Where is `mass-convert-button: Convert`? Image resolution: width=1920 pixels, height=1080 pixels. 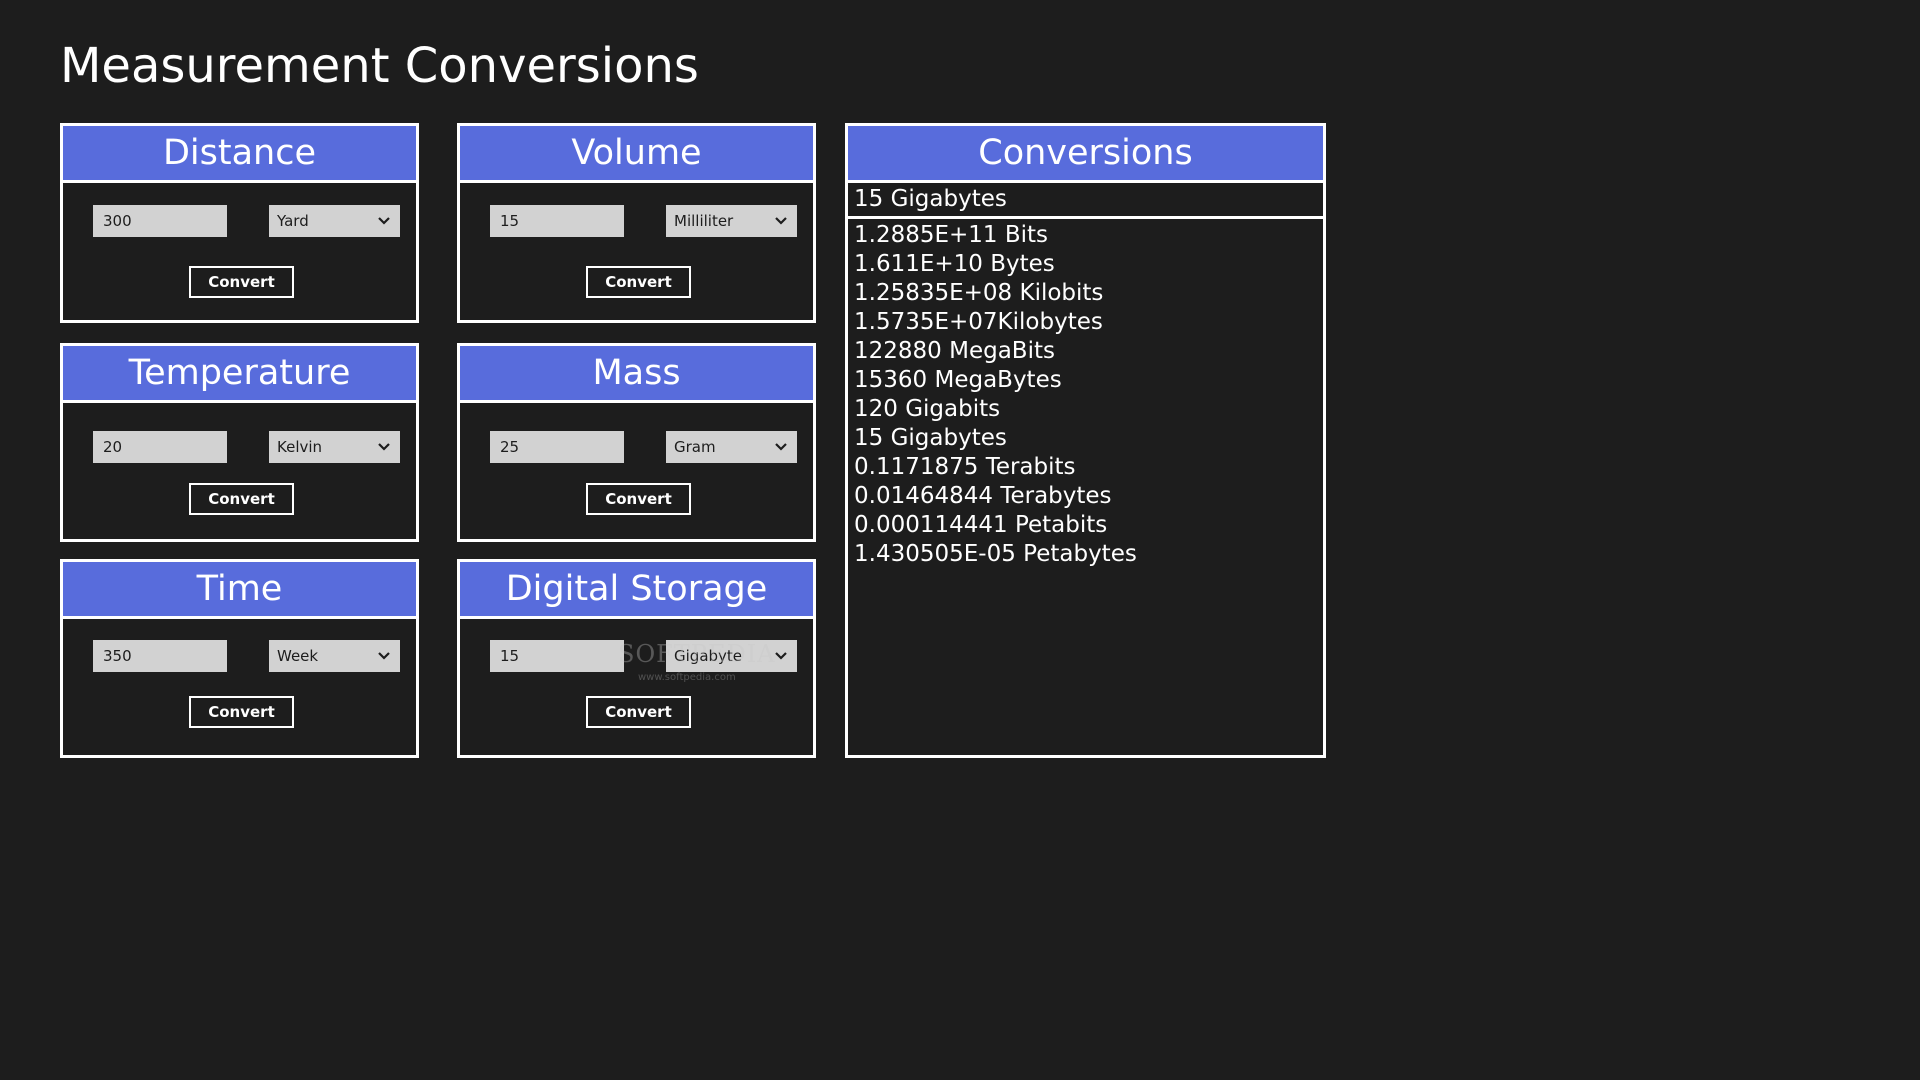 mass-convert-button: Convert is located at coordinates (638, 499).